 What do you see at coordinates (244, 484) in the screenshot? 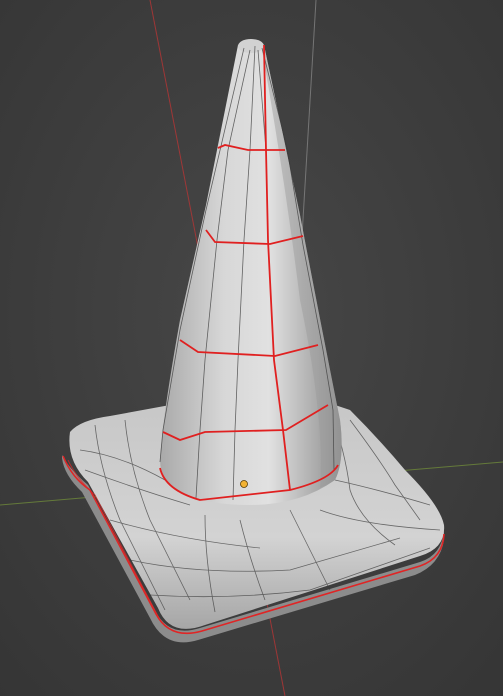
I see `origin-point-icon` at bounding box center [244, 484].